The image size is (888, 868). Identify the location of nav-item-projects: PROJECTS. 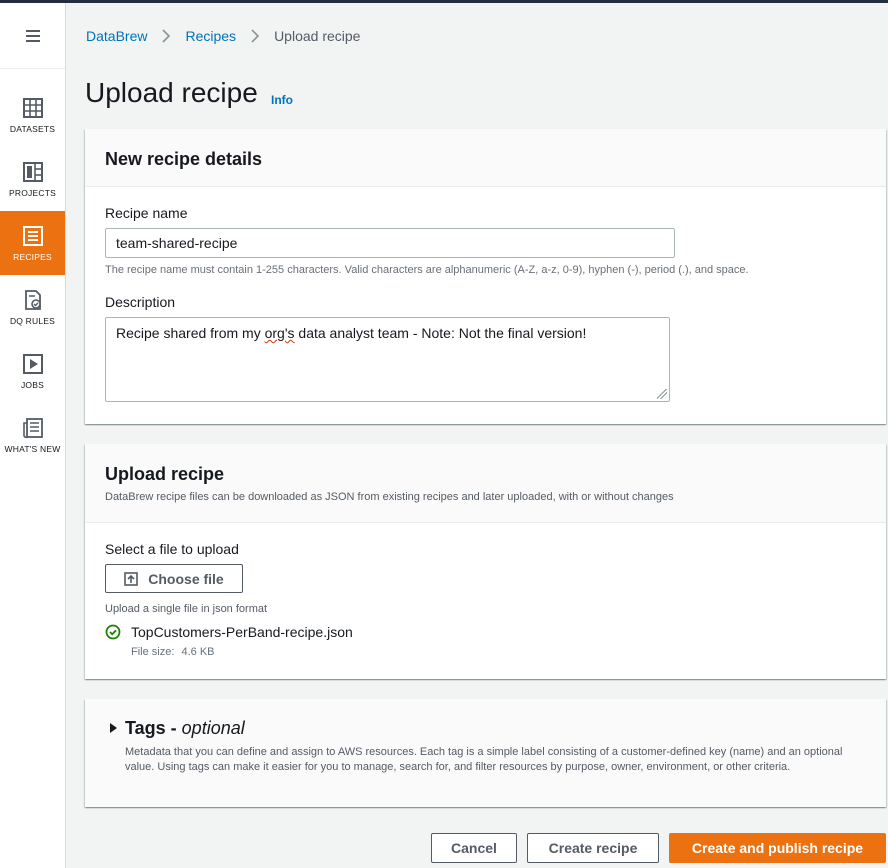
(32, 179).